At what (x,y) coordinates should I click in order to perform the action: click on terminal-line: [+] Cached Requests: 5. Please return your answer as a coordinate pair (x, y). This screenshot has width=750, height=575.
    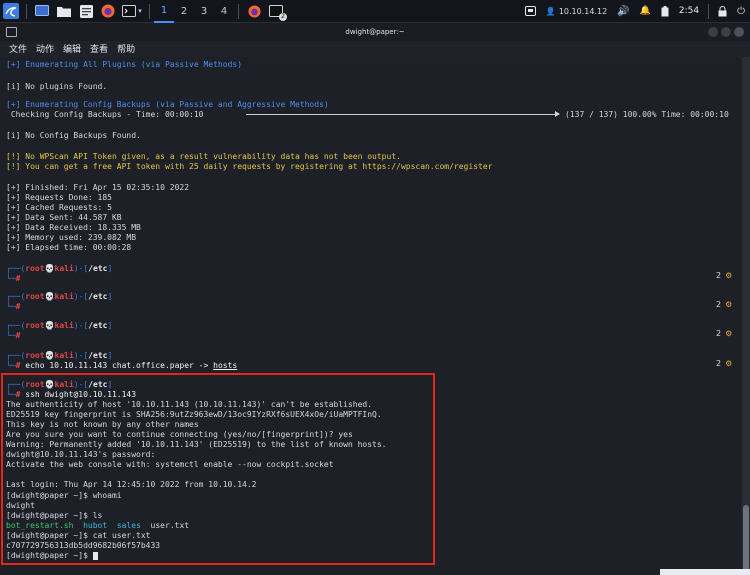
    Looking at the image, I should click on (59, 207).